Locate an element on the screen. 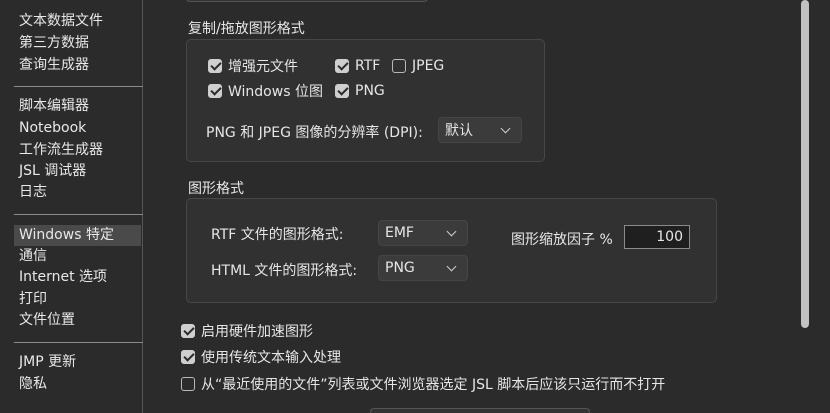 The image size is (830, 413). sidebar-item-file-locations: 文件位置 is located at coordinates (77, 320).